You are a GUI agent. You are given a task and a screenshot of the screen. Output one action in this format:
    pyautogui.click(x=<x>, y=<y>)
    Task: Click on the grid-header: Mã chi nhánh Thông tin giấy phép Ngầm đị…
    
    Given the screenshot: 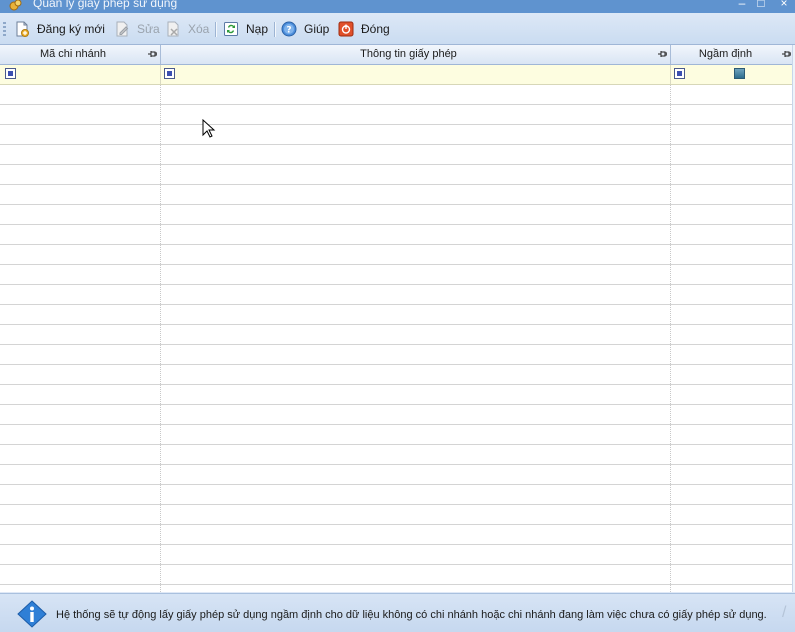 What is the action you would take?
    pyautogui.click(x=397, y=55)
    